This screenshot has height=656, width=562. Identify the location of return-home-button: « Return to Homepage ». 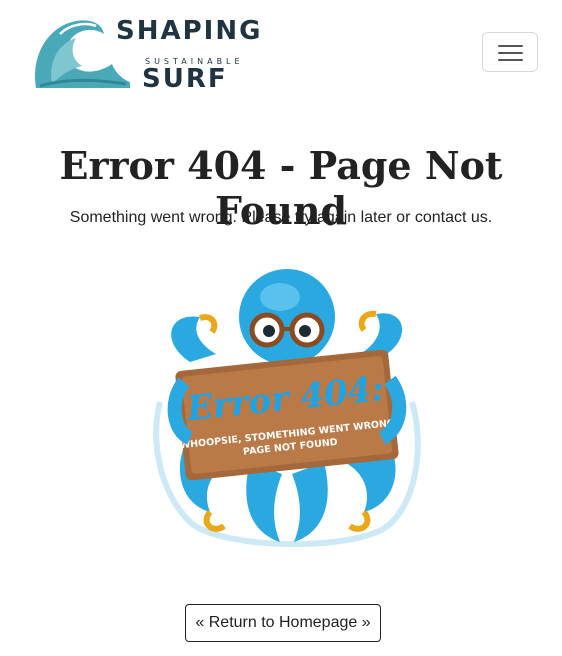
(283, 623).